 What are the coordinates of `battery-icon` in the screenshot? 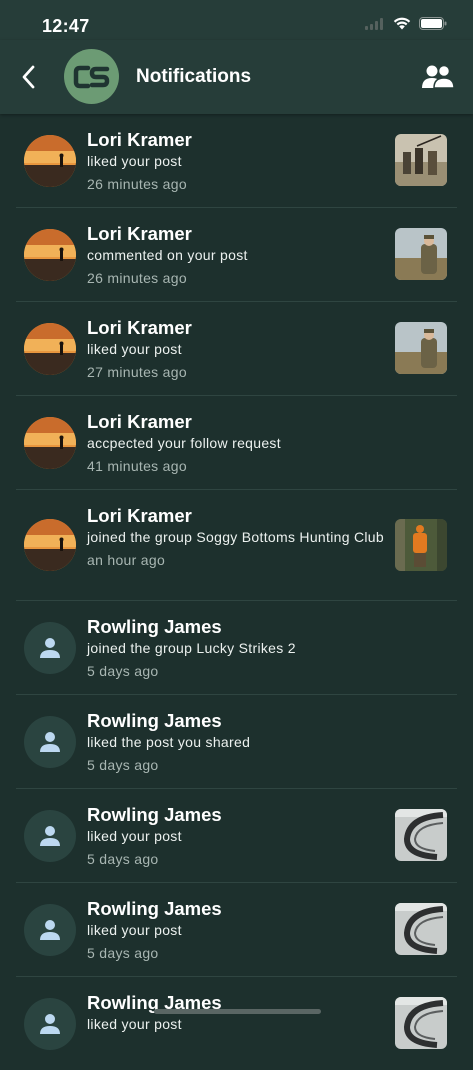 It's located at (433, 26).